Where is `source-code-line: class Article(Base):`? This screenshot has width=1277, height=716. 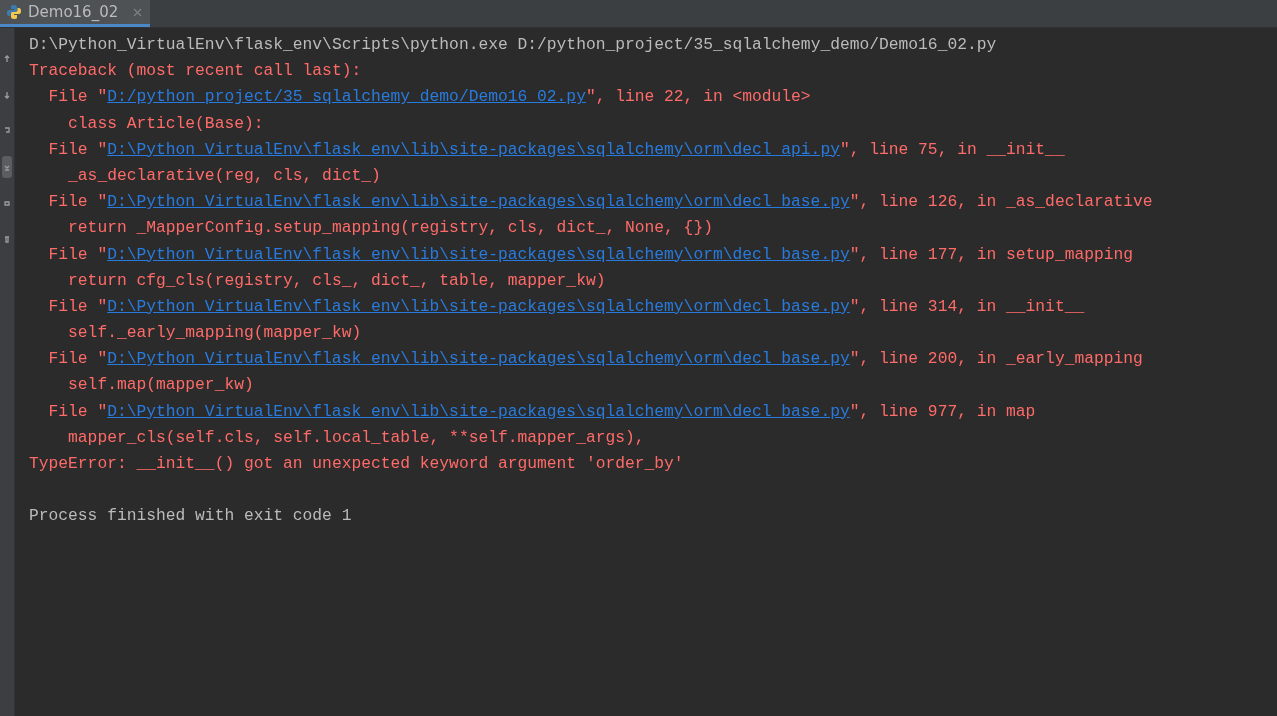
source-code-line: class Article(Base): is located at coordinates (166, 123).